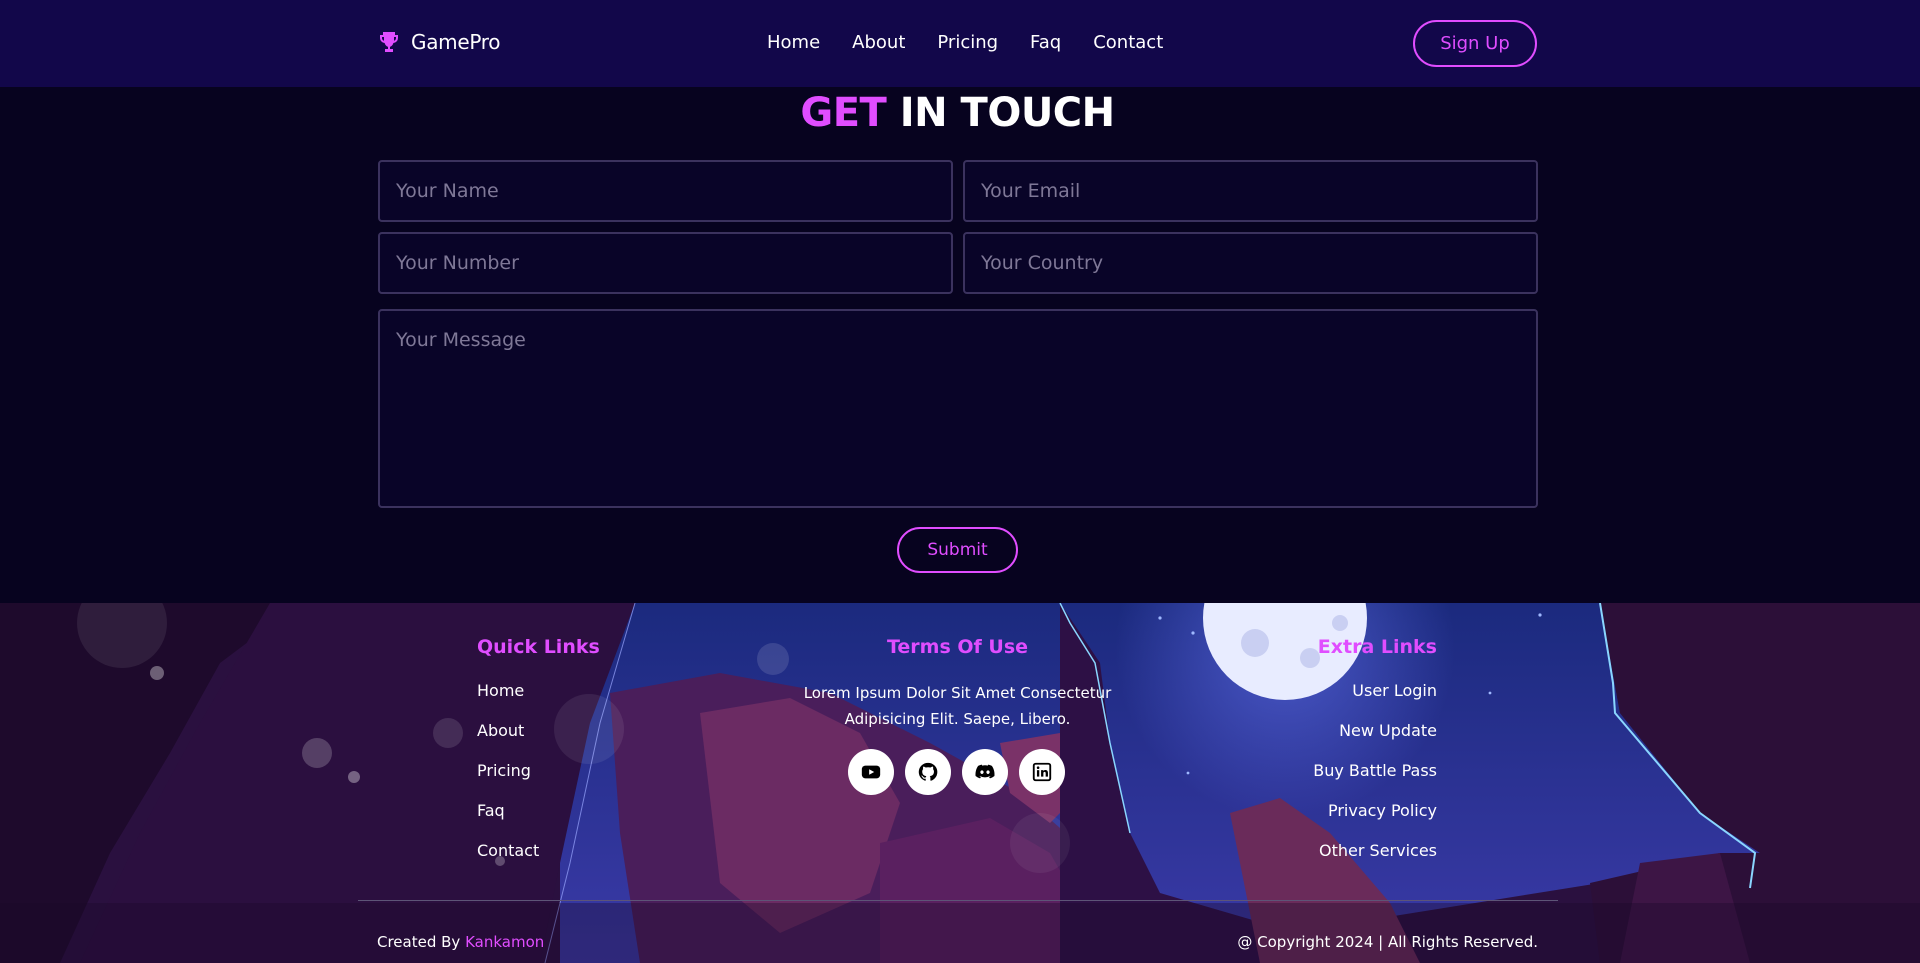 The image size is (1920, 963). I want to click on discord-icon, so click(985, 771).